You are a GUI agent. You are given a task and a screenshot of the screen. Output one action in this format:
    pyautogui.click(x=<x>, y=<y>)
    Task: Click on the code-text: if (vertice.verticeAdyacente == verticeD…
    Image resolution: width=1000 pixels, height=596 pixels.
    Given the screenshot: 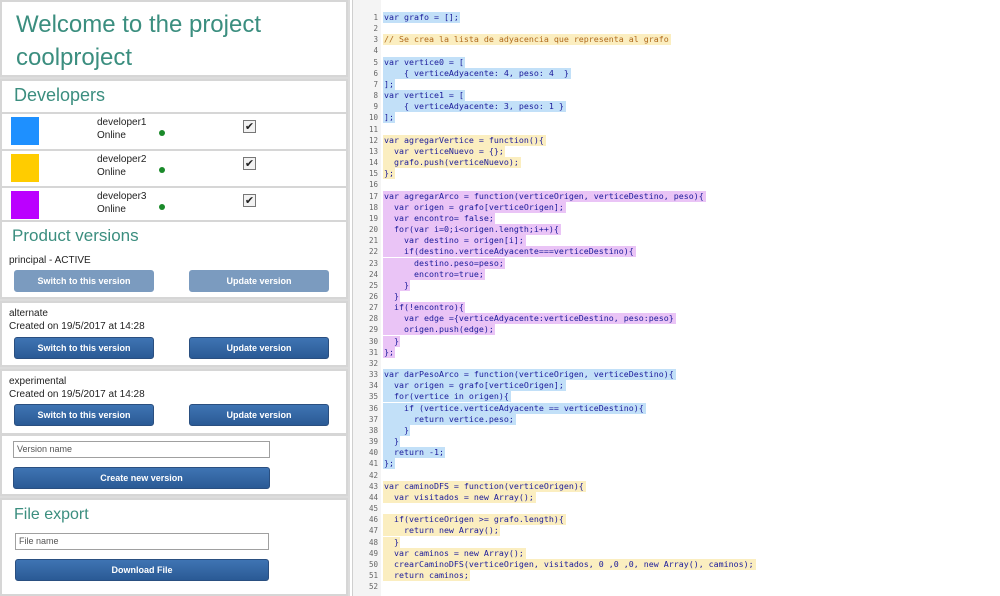 What is the action you would take?
    pyautogui.click(x=514, y=407)
    